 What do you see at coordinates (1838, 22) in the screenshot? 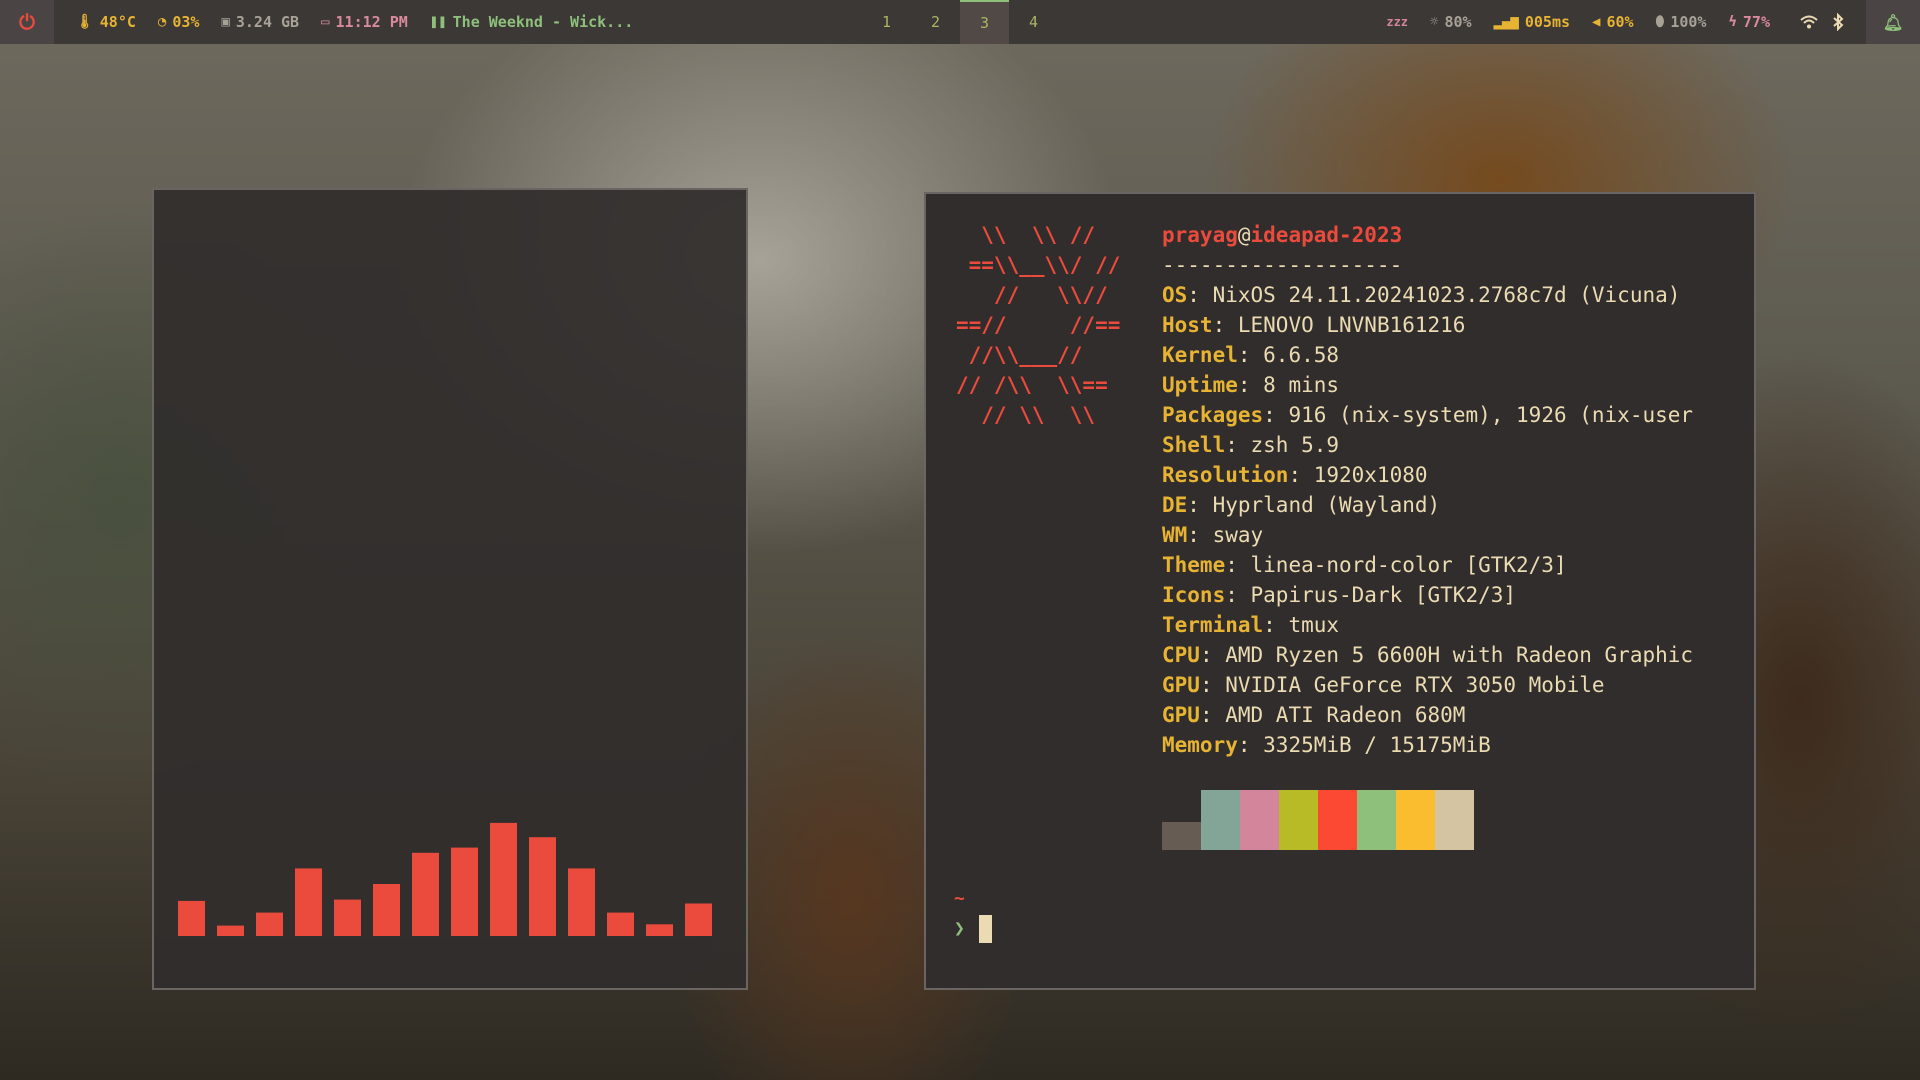
I see `bluetooth-module` at bounding box center [1838, 22].